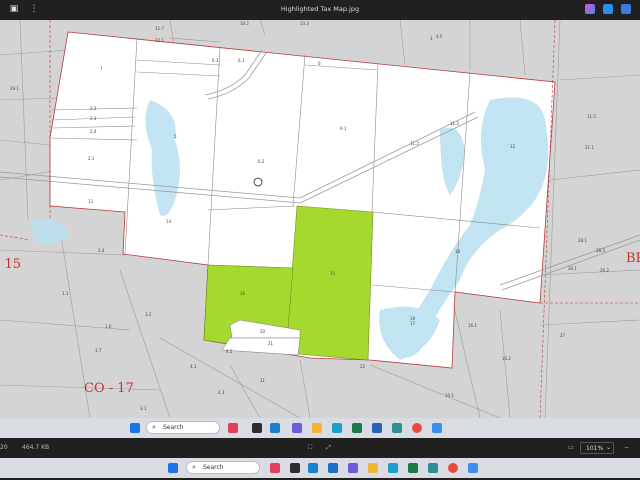 Image resolution: width=640 pixels, height=480 pixels. I want to click on parcel-label-4-1: 4.1, so click(193, 366).